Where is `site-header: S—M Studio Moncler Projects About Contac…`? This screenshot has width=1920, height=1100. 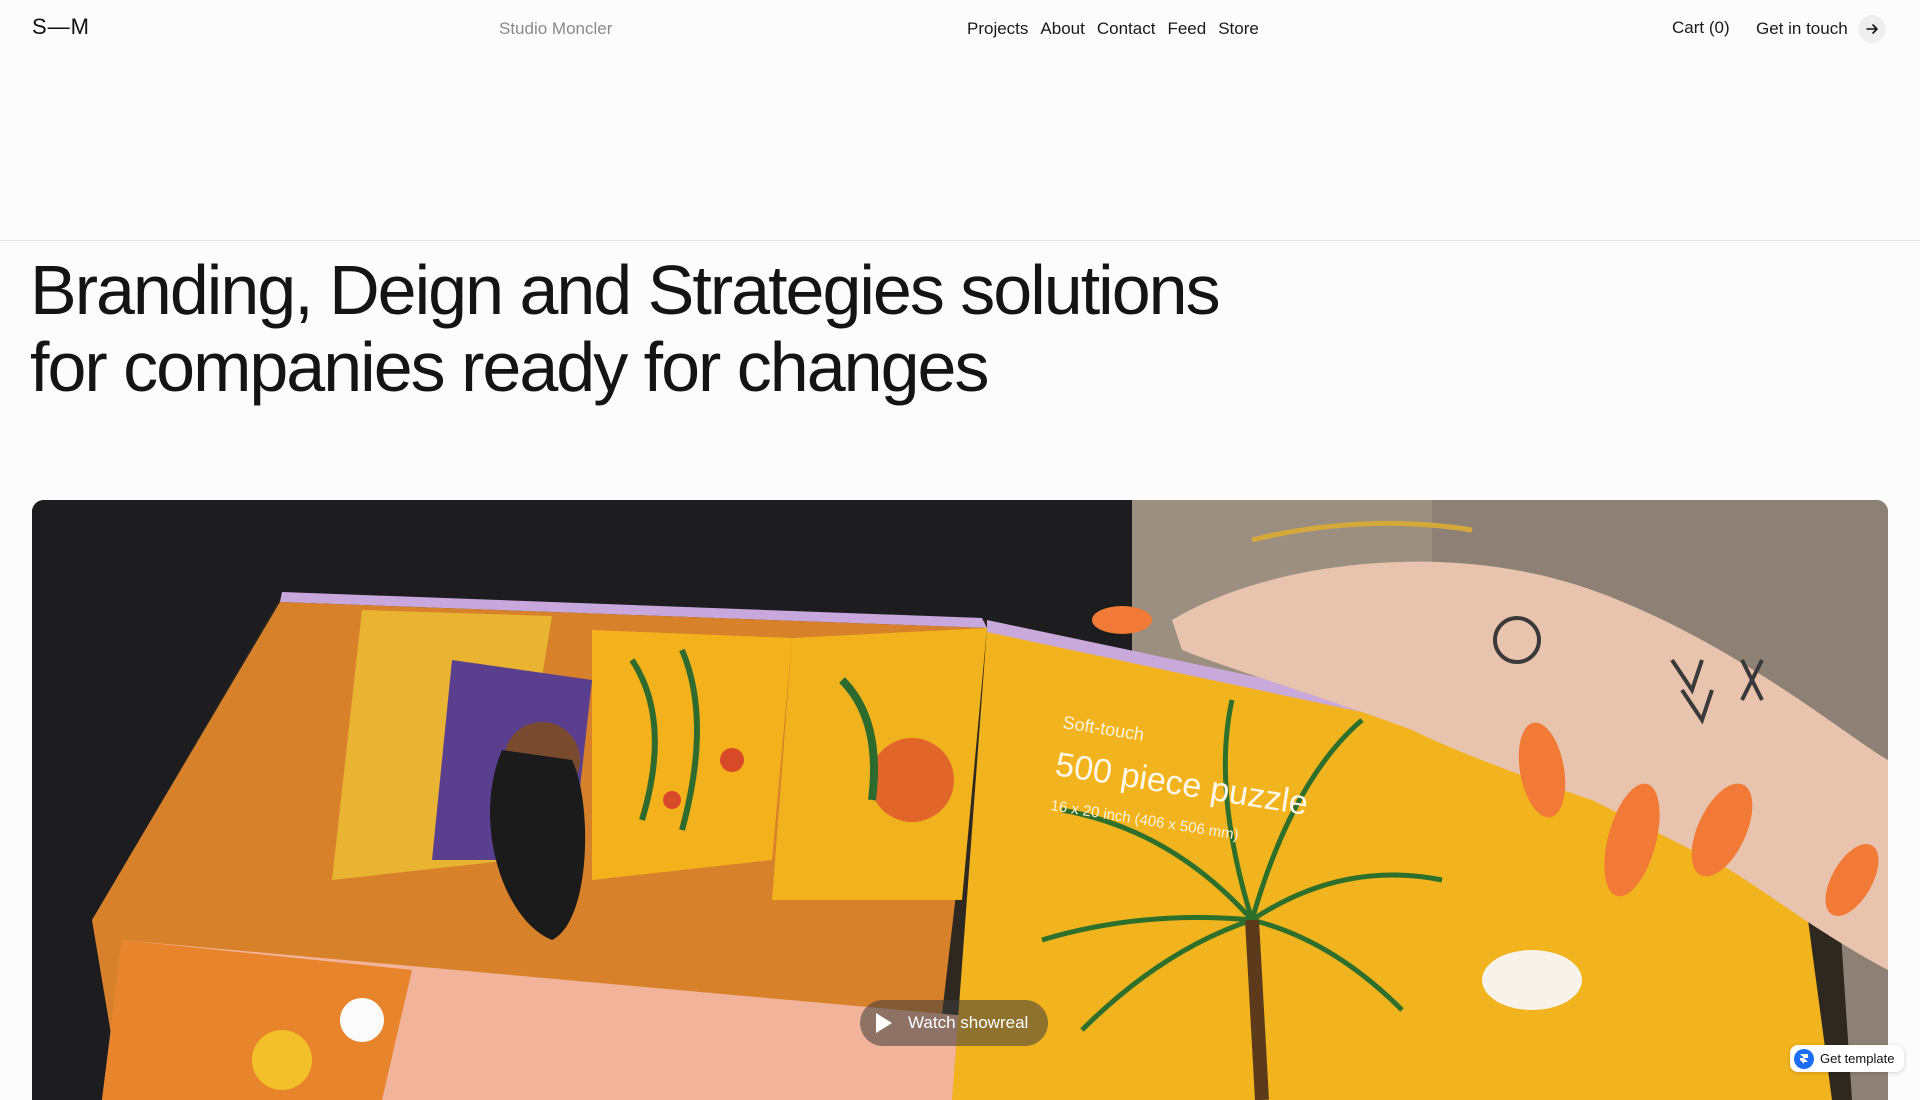
site-header: S—M Studio Moncler Projects About Contac… is located at coordinates (960, 29).